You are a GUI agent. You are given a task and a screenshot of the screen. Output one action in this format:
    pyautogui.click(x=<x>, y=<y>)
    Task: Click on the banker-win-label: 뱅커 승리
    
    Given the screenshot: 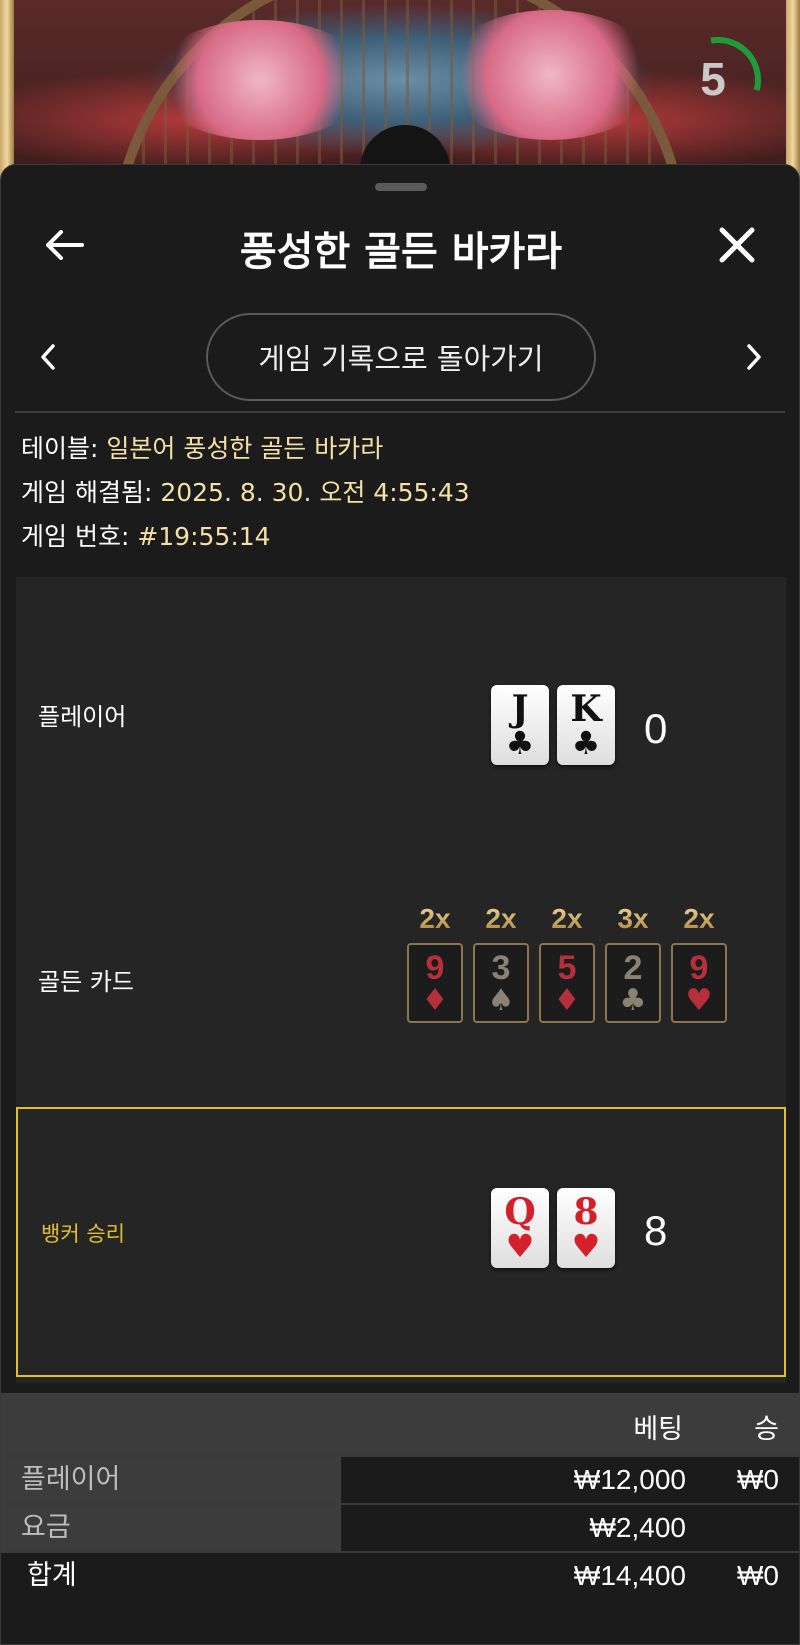 What is the action you would take?
    pyautogui.click(x=83, y=1234)
    